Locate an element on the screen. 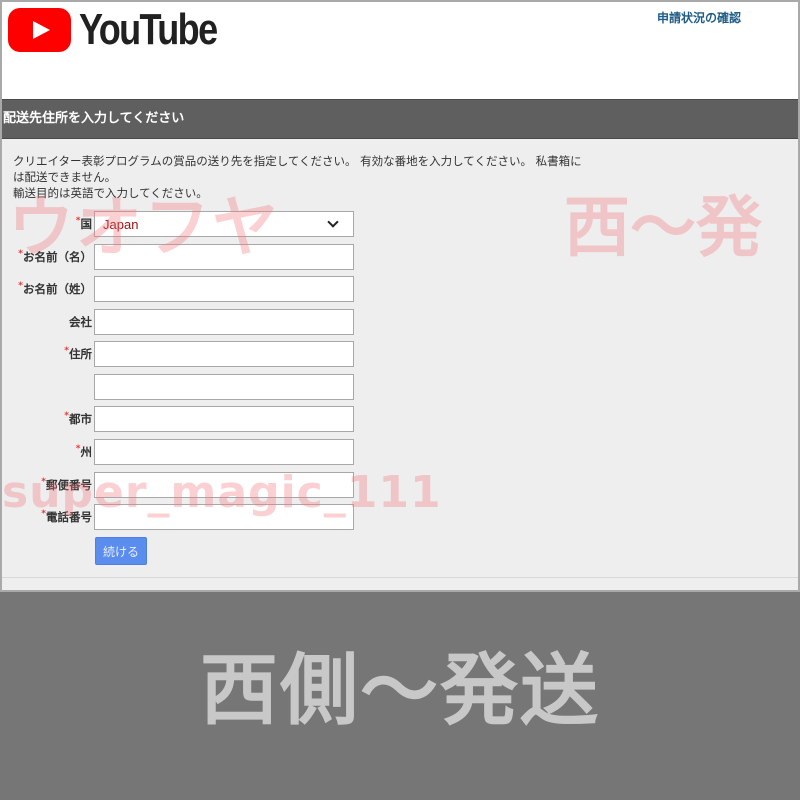 The height and width of the screenshot is (800, 800). page-header: YouTube 申請状況の確認 is located at coordinates (400, 50).